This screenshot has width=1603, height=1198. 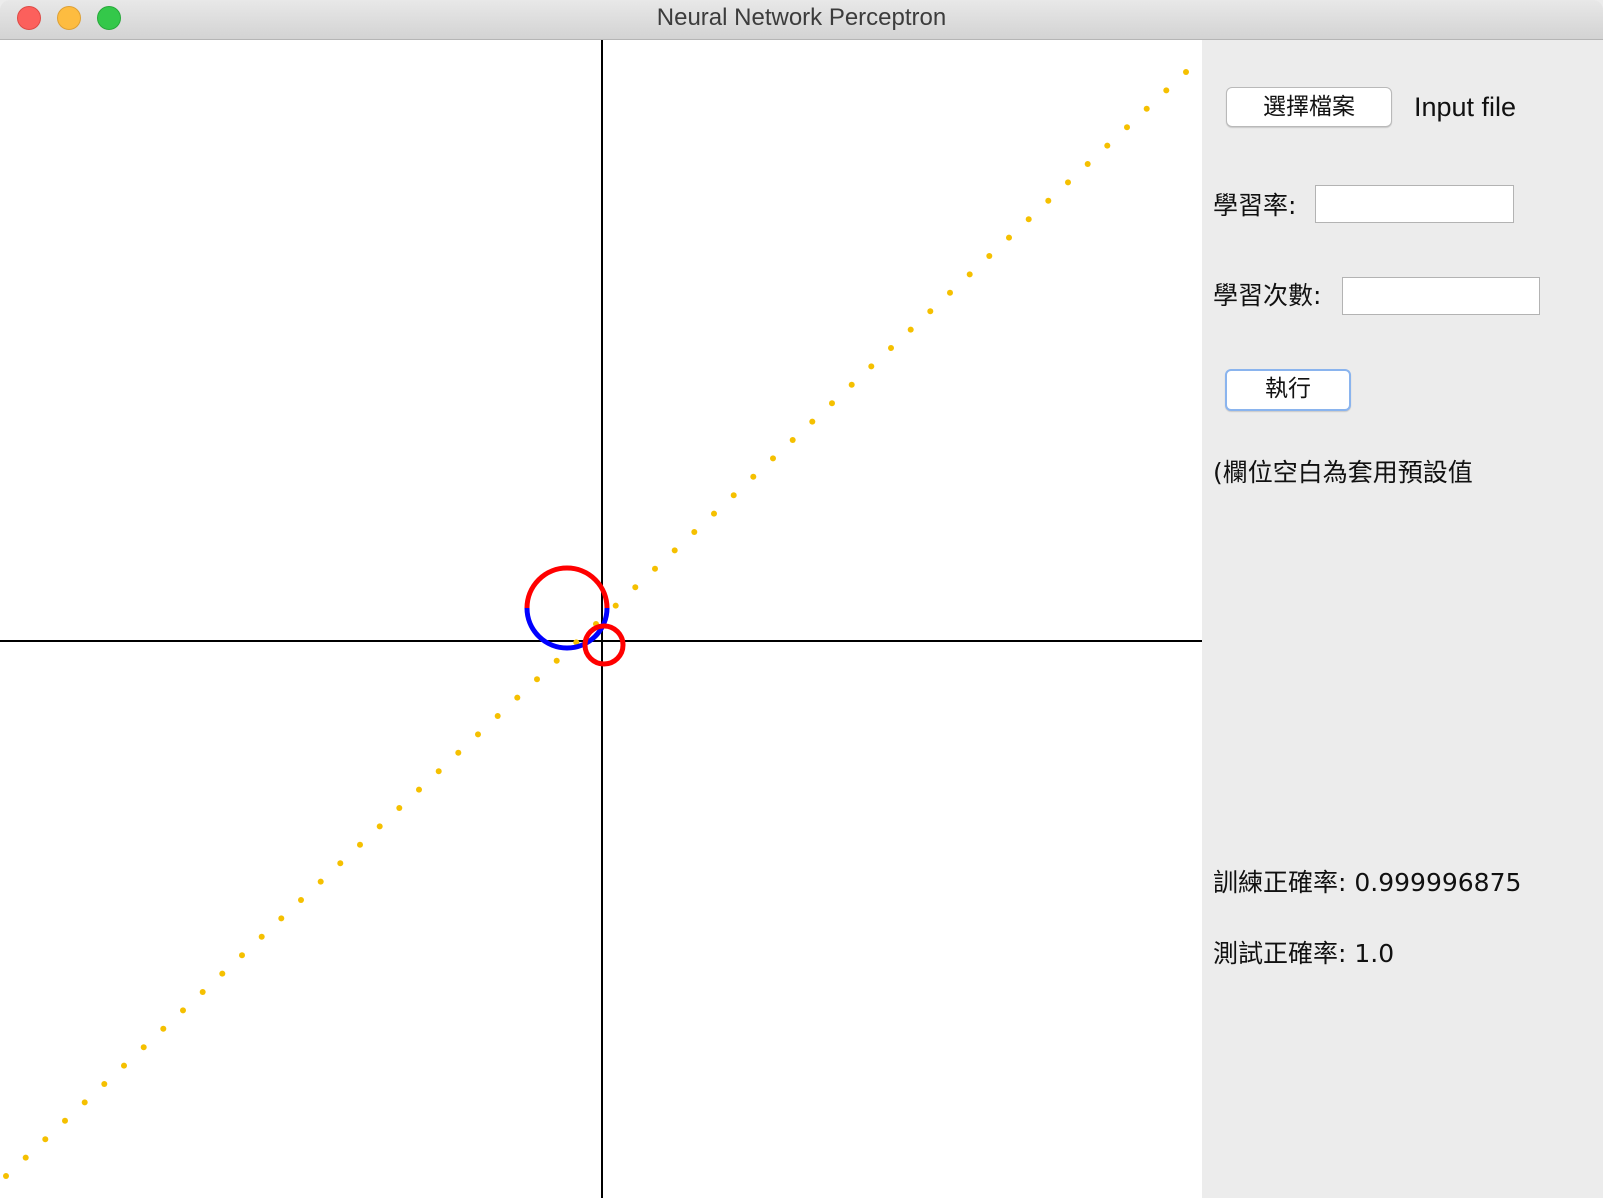 What do you see at coordinates (567, 587) in the screenshot?
I see `class-a-ring-arc` at bounding box center [567, 587].